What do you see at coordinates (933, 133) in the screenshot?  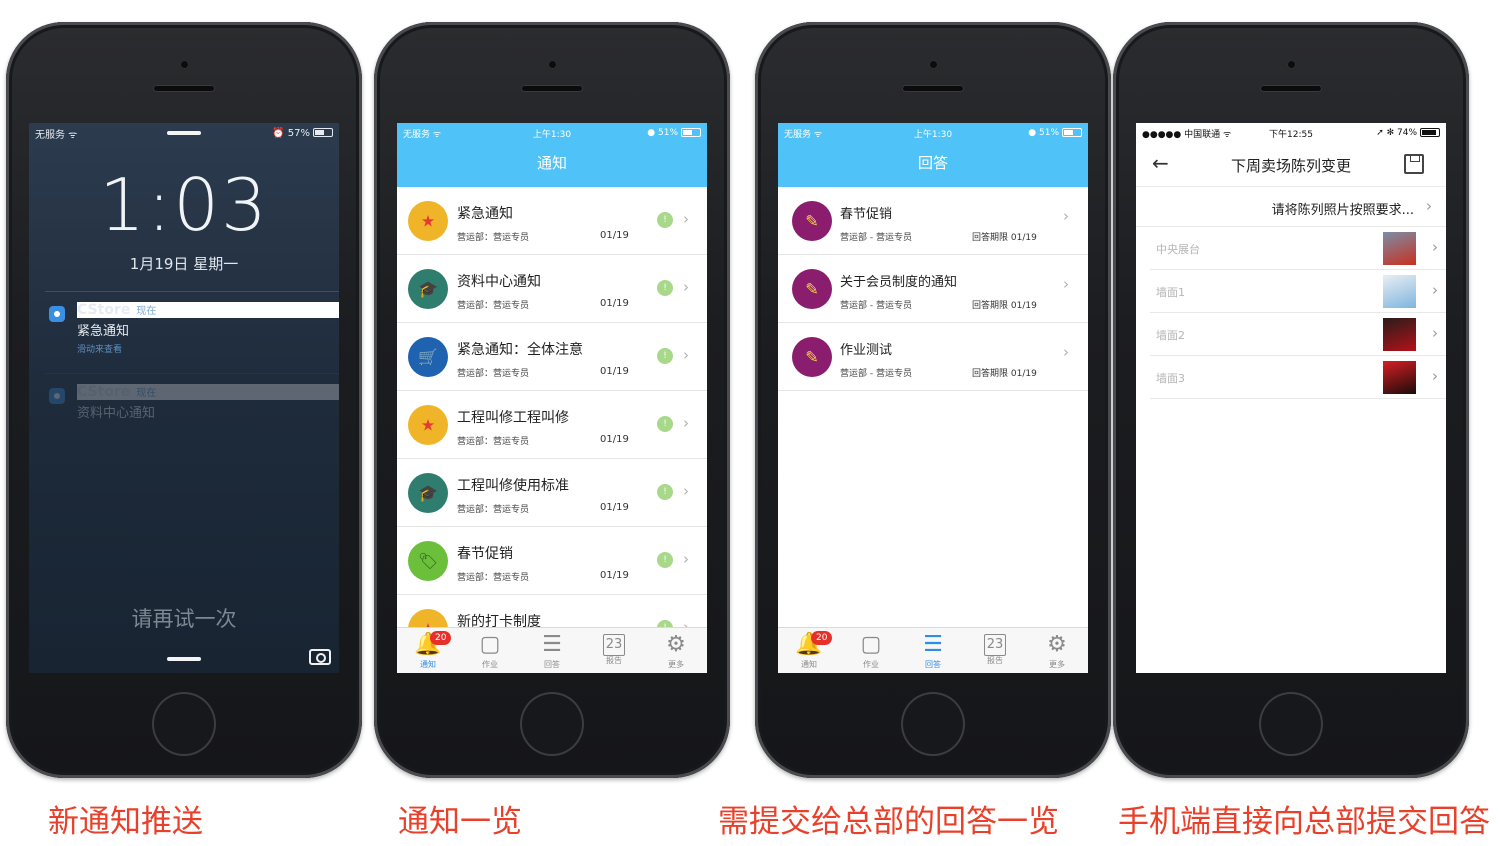 I see `status-bar: 无服务 ᯤ 上午1:30 ● 51%` at bounding box center [933, 133].